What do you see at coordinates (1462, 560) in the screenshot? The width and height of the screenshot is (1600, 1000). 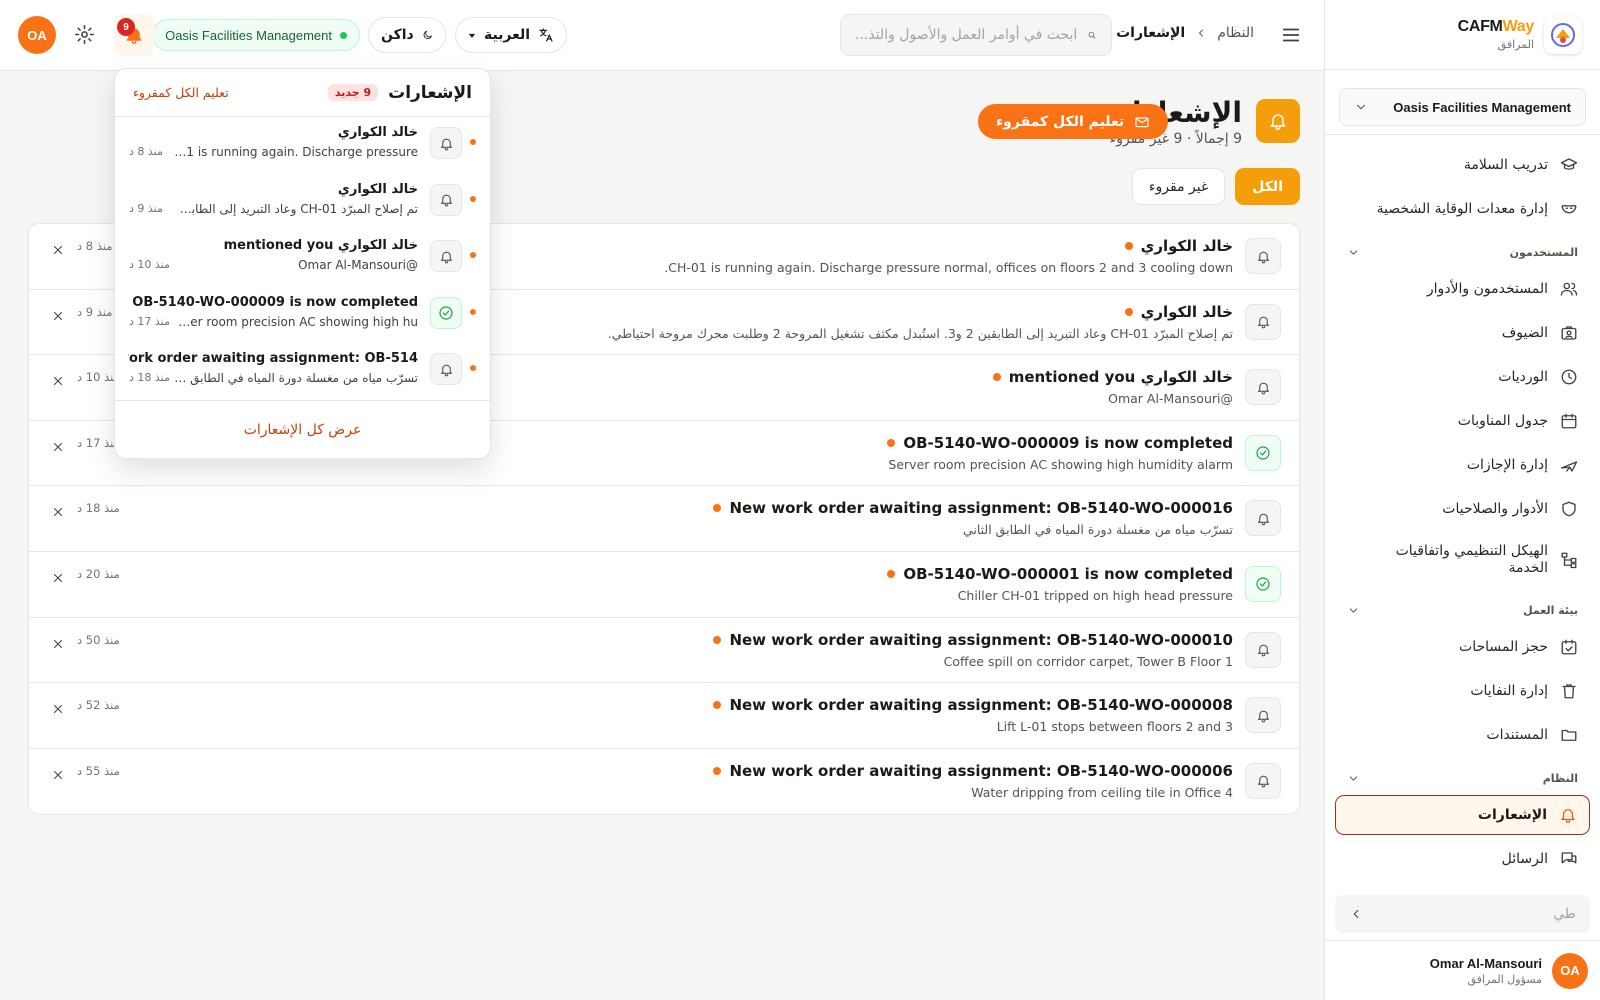 I see `sidebar-item-org-sla: الهيكل التنظيمي واتفاقيات الخدمة` at bounding box center [1462, 560].